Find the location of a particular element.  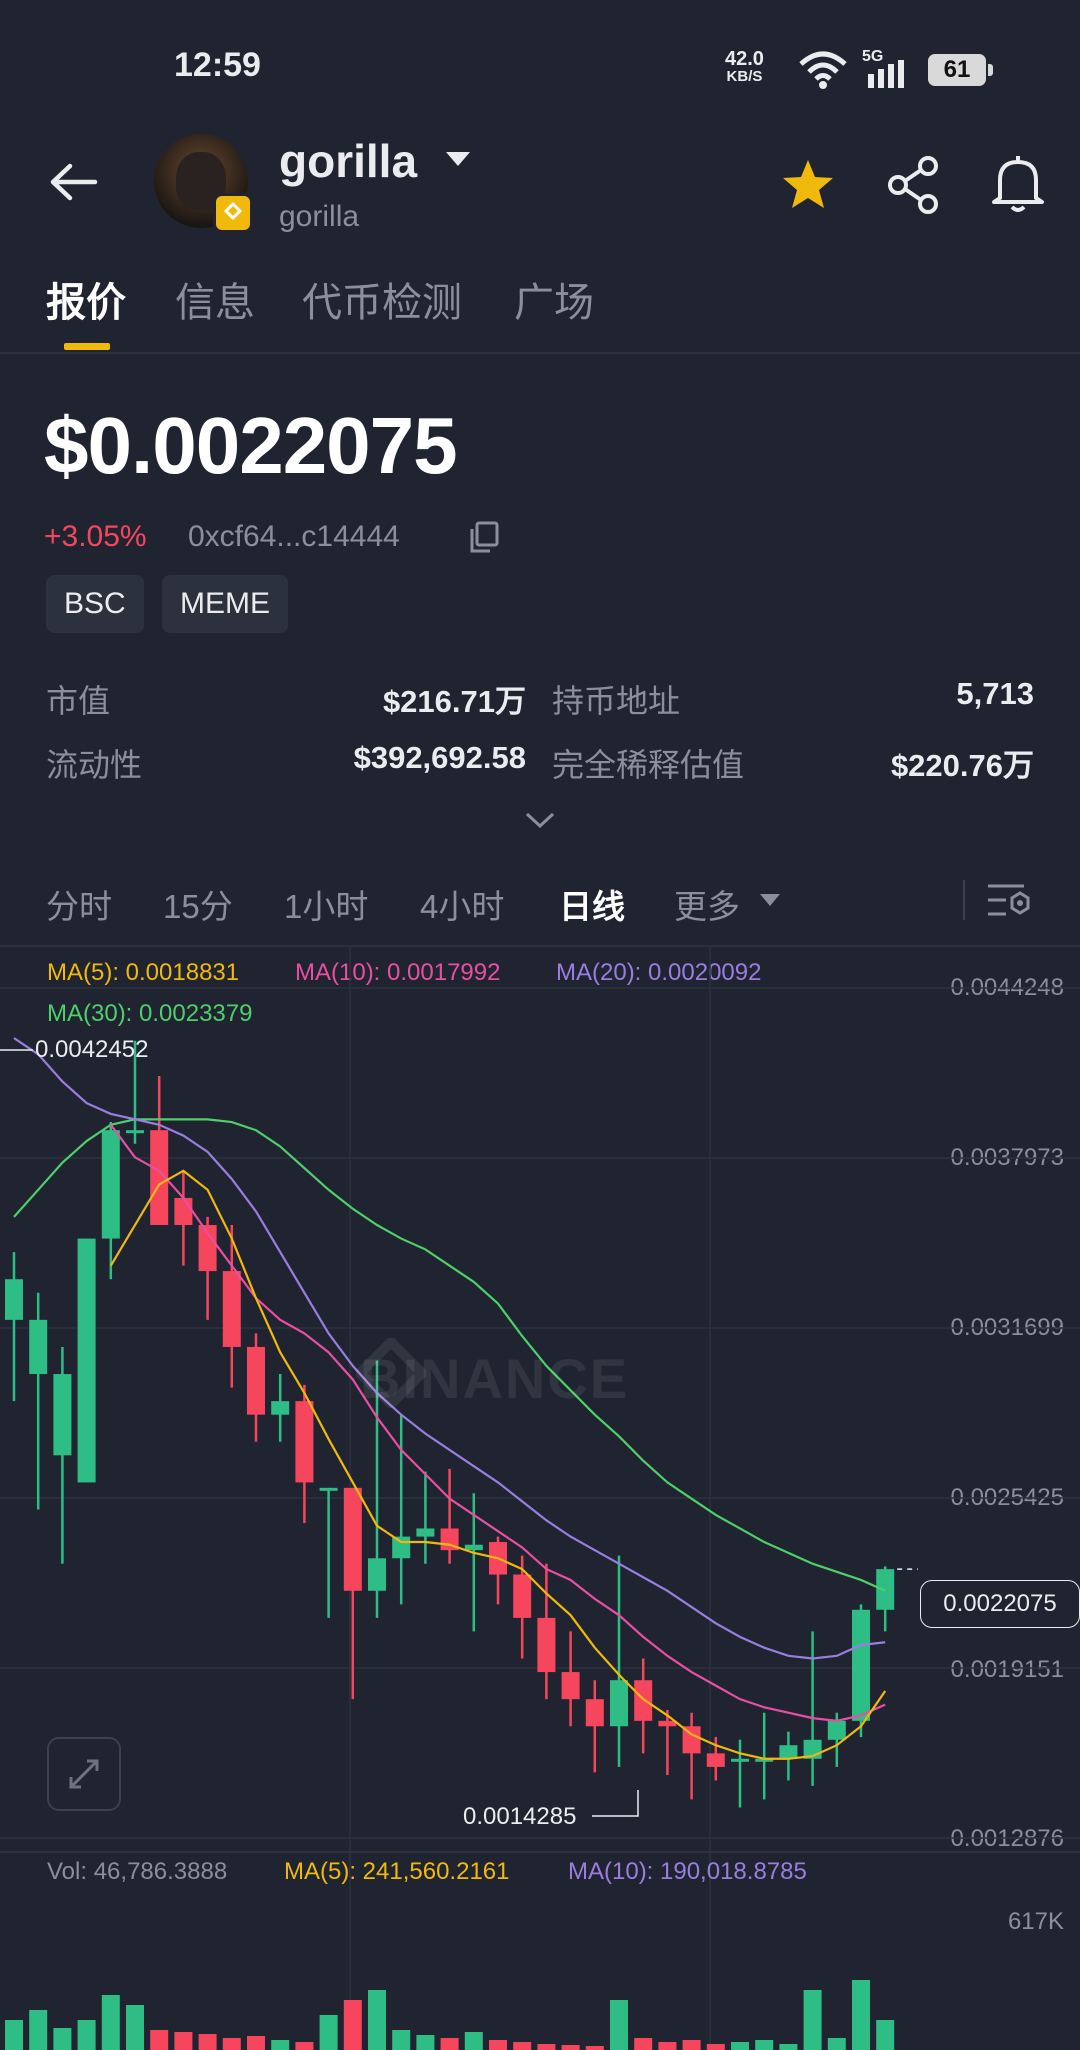

binance-logo-icon is located at coordinates (391, 1373).